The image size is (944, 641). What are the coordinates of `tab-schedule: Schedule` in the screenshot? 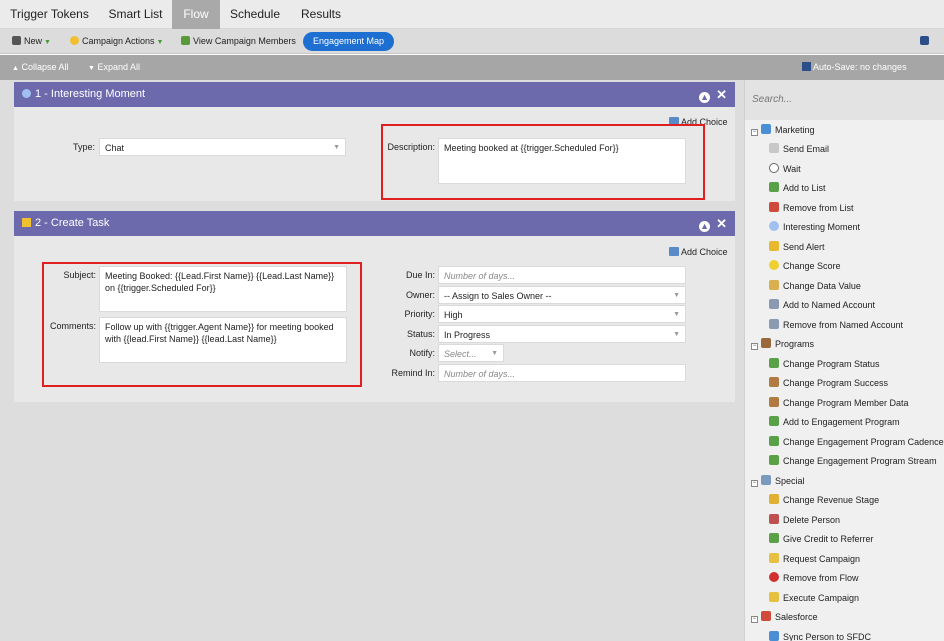 It's located at (255, 14).